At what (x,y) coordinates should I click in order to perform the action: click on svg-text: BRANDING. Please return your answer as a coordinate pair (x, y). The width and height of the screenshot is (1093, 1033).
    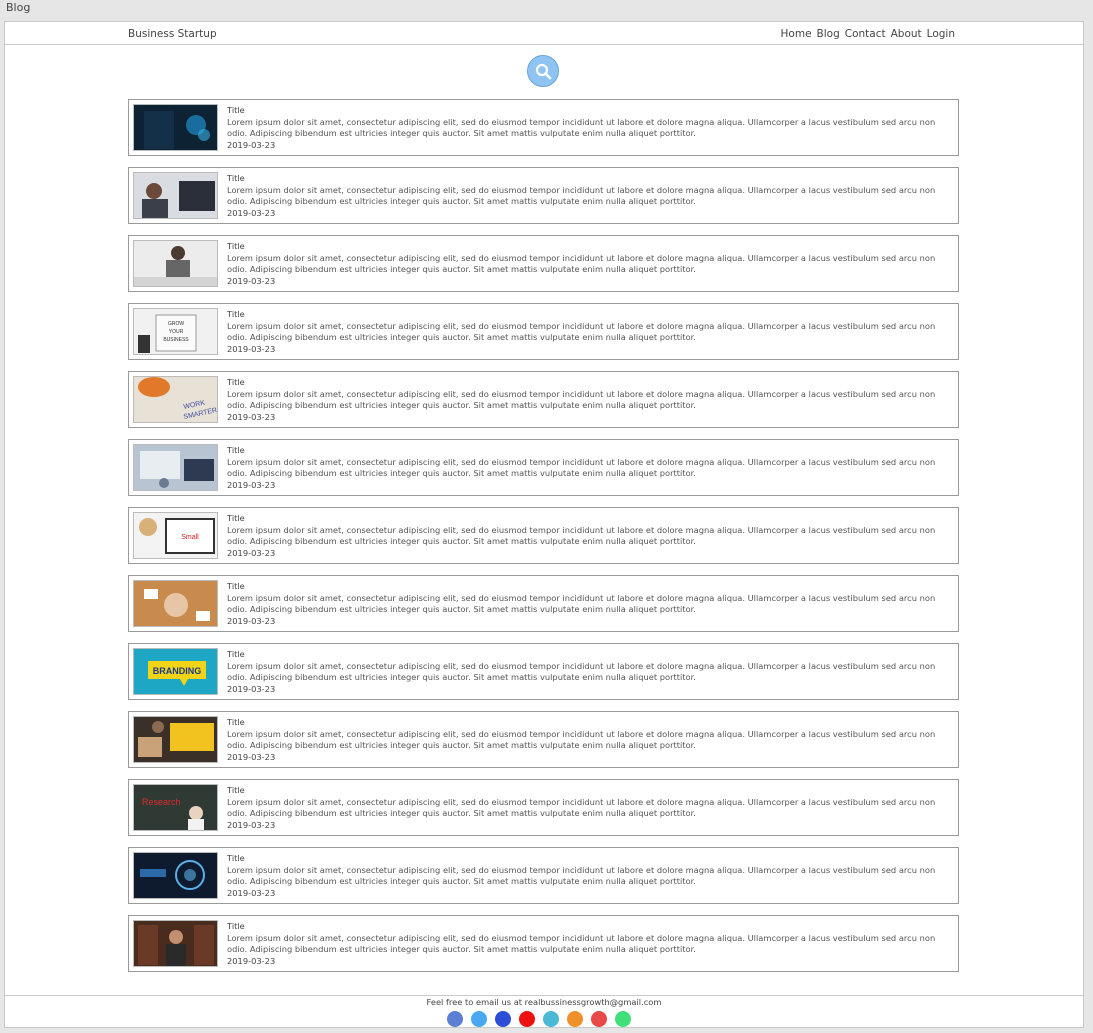
    Looking at the image, I should click on (177, 671).